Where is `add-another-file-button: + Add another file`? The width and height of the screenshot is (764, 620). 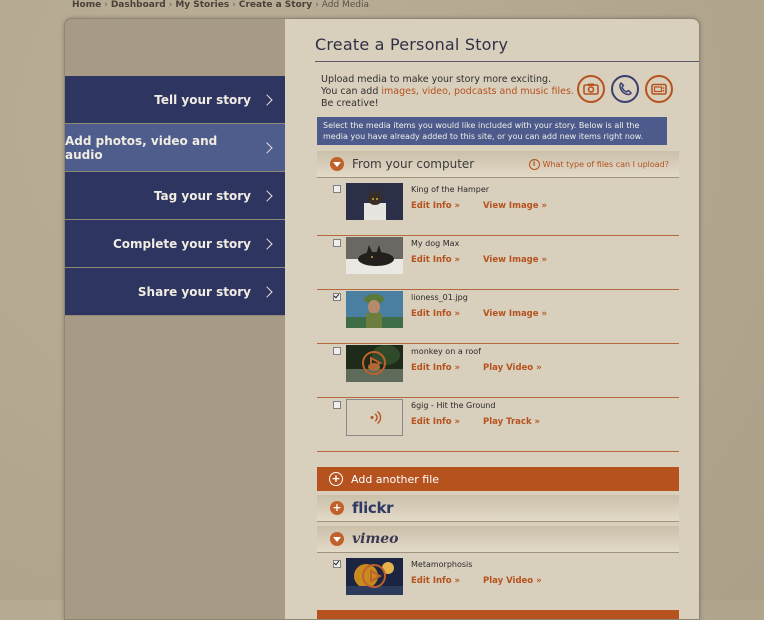 add-another-file-button: + Add another file is located at coordinates (498, 479).